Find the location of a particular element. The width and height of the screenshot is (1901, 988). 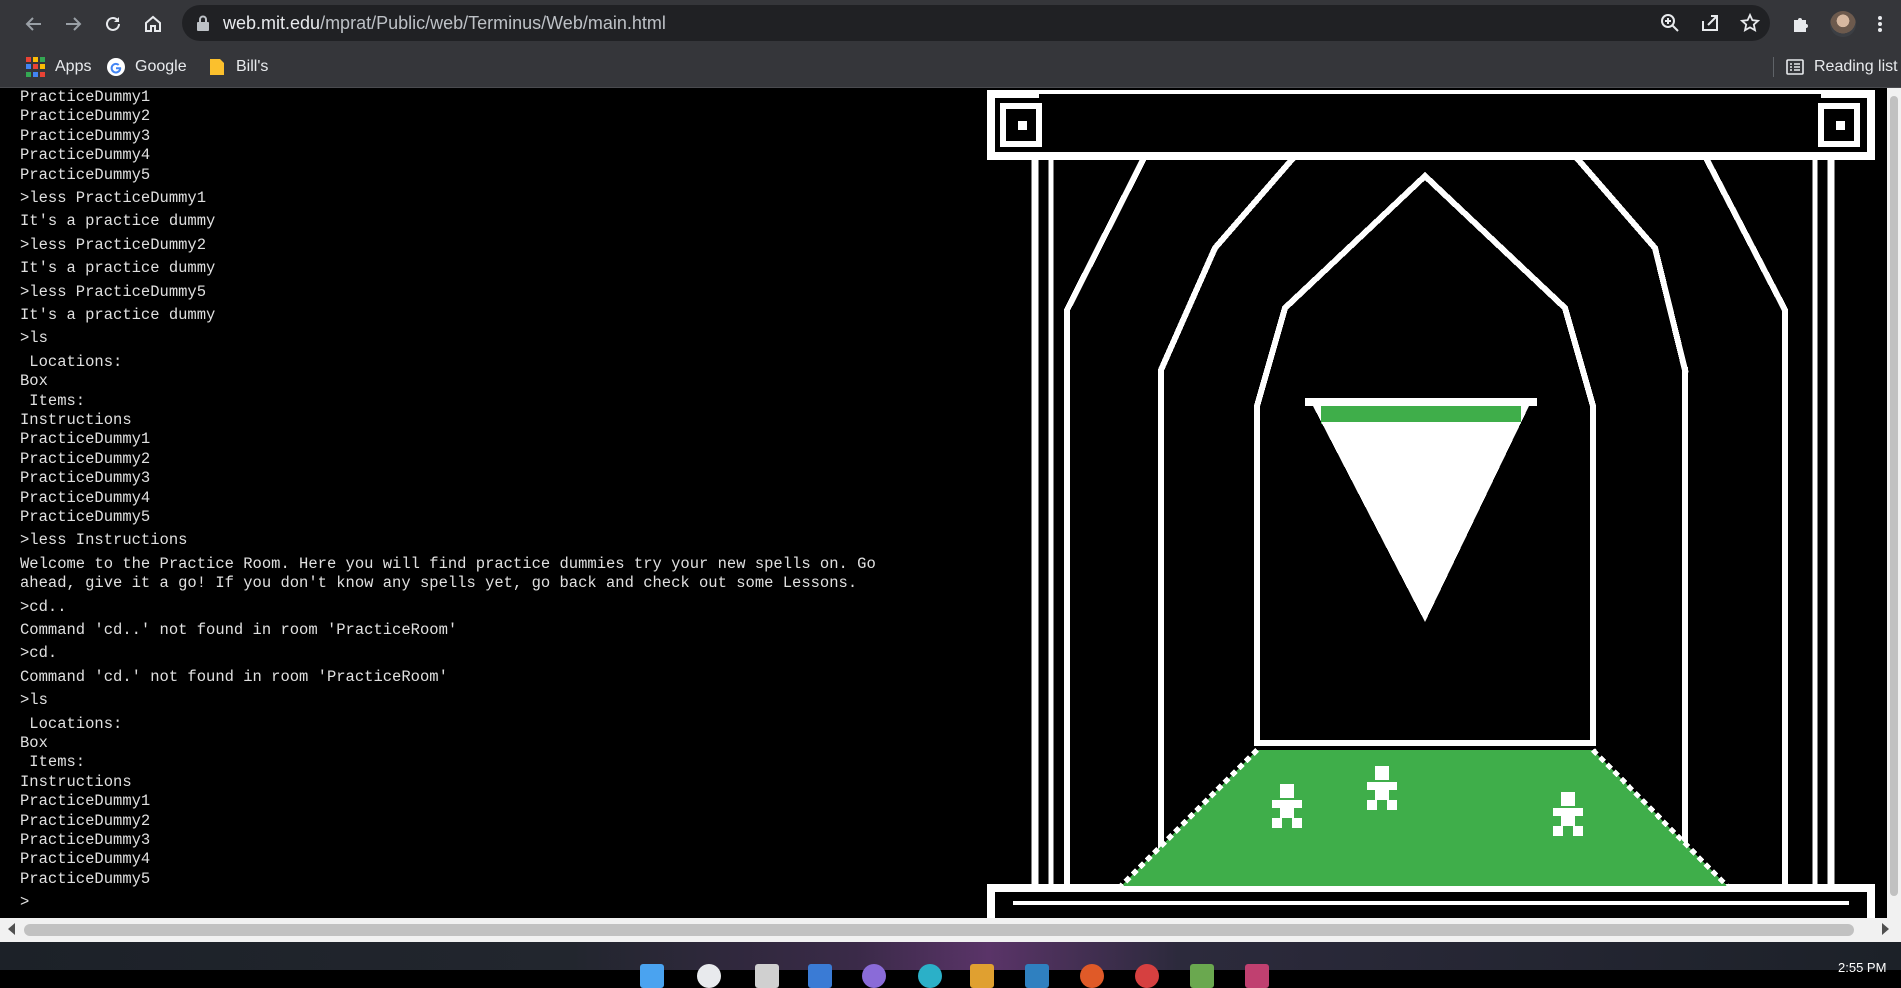

avatar is located at coordinates (1843, 24).